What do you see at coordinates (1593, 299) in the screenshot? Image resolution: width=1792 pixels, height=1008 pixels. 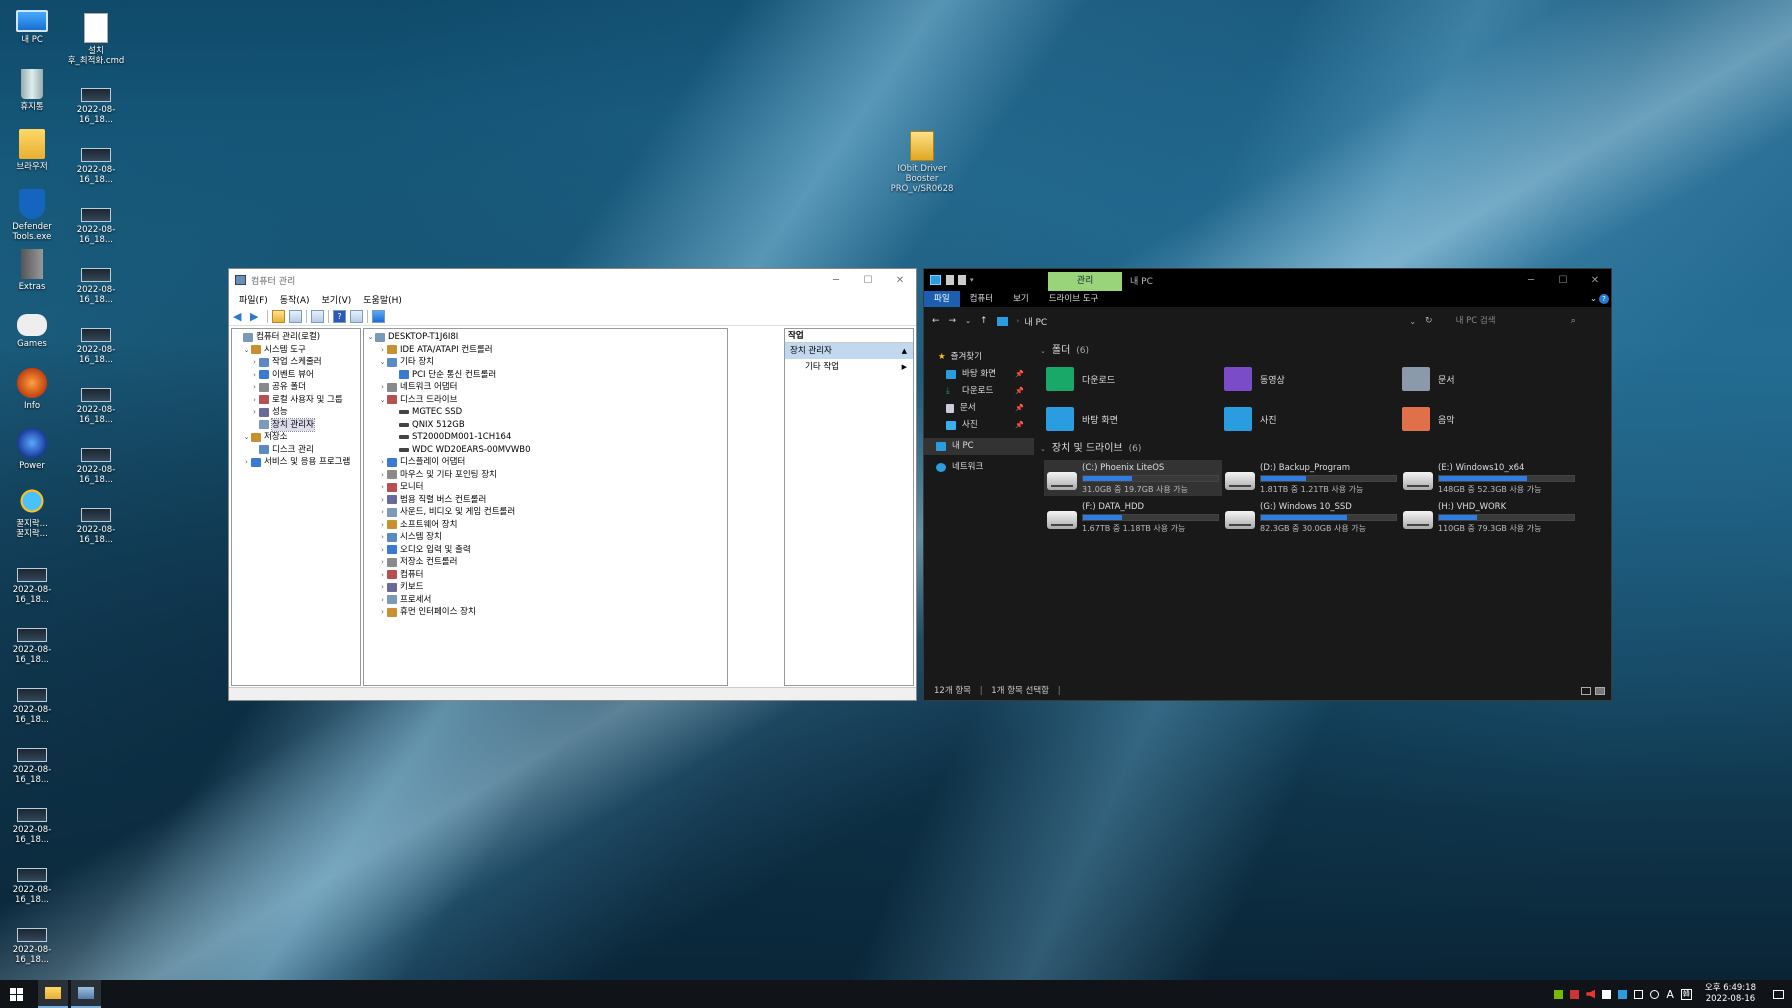 I see `expand-ribbon-icon: ⌄` at bounding box center [1593, 299].